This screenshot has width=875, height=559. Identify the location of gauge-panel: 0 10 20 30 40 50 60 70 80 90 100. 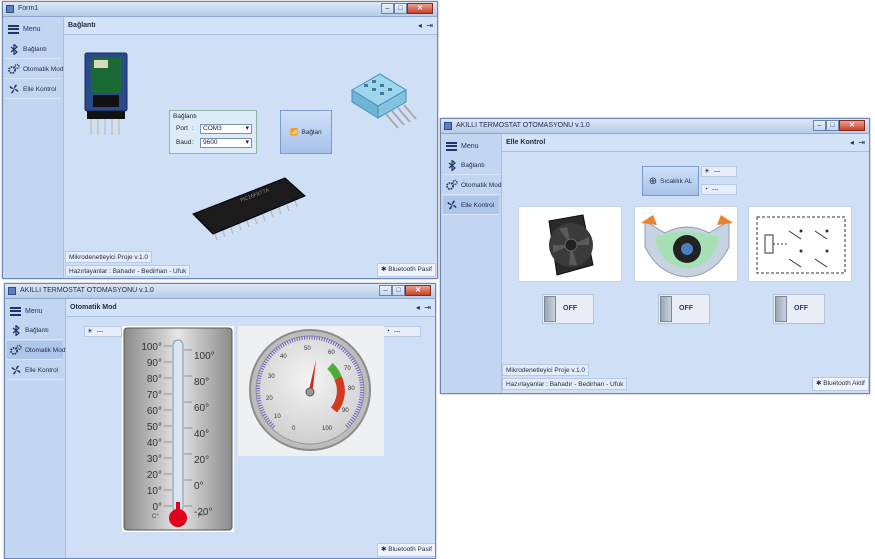
(311, 391).